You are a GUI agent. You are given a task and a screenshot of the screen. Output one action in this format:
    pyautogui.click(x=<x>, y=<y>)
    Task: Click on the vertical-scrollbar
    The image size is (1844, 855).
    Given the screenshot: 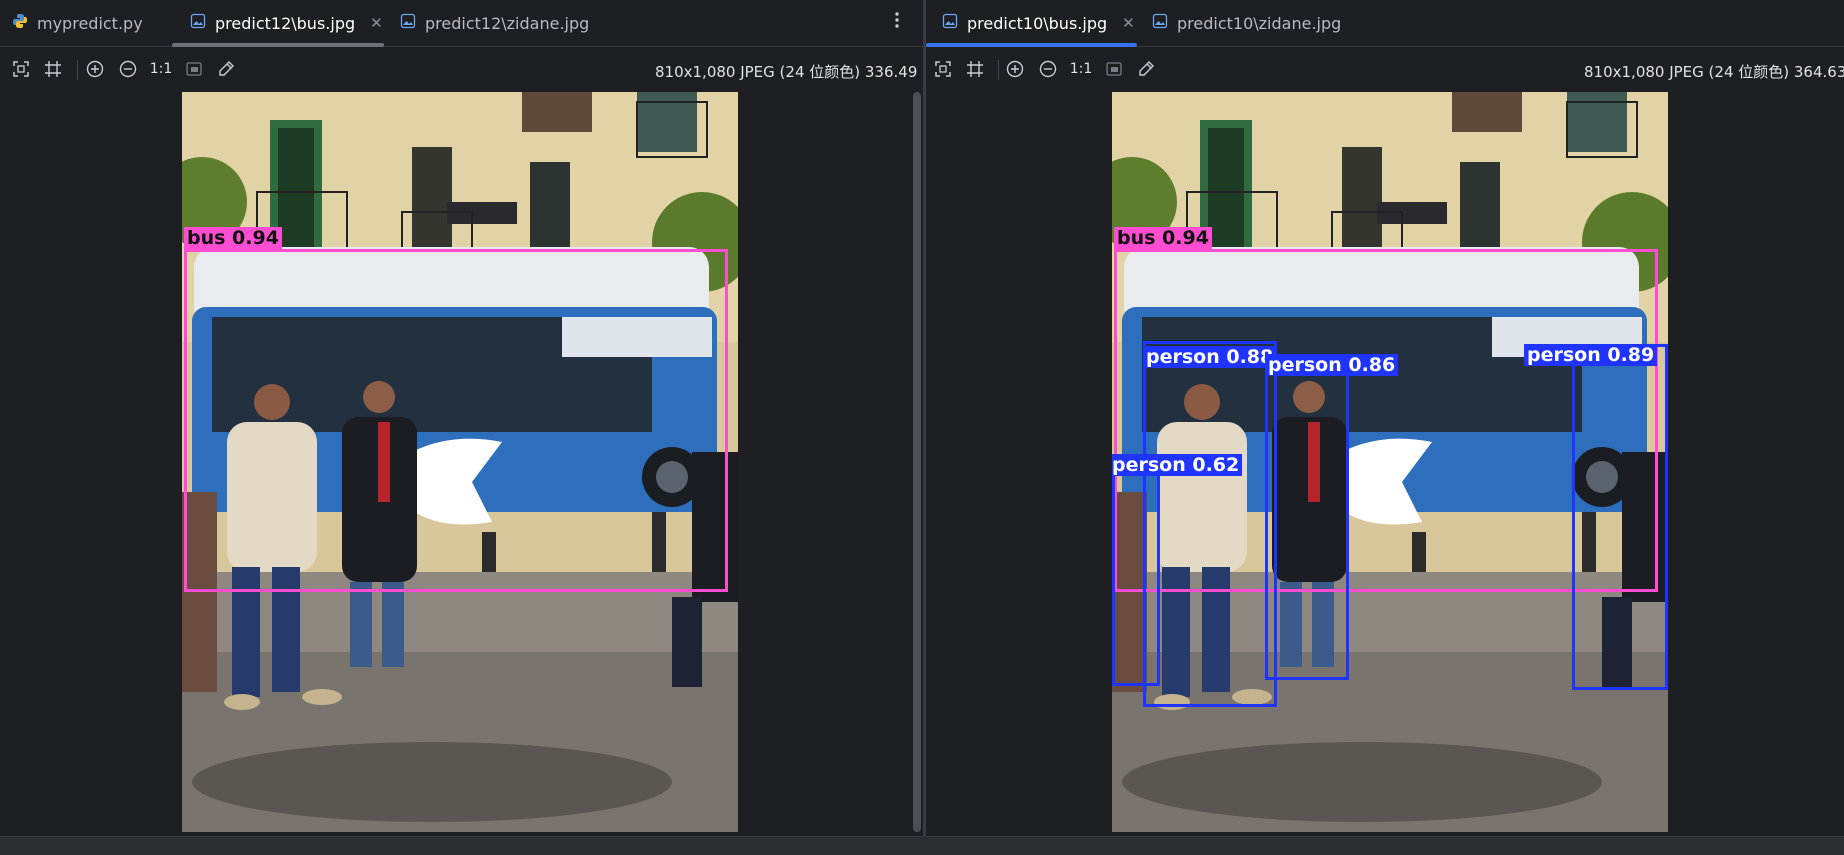 What is the action you would take?
    pyautogui.click(x=917, y=462)
    